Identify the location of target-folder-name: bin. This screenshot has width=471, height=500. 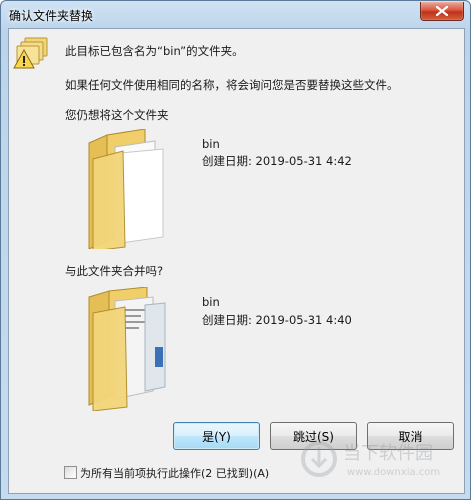
(211, 144).